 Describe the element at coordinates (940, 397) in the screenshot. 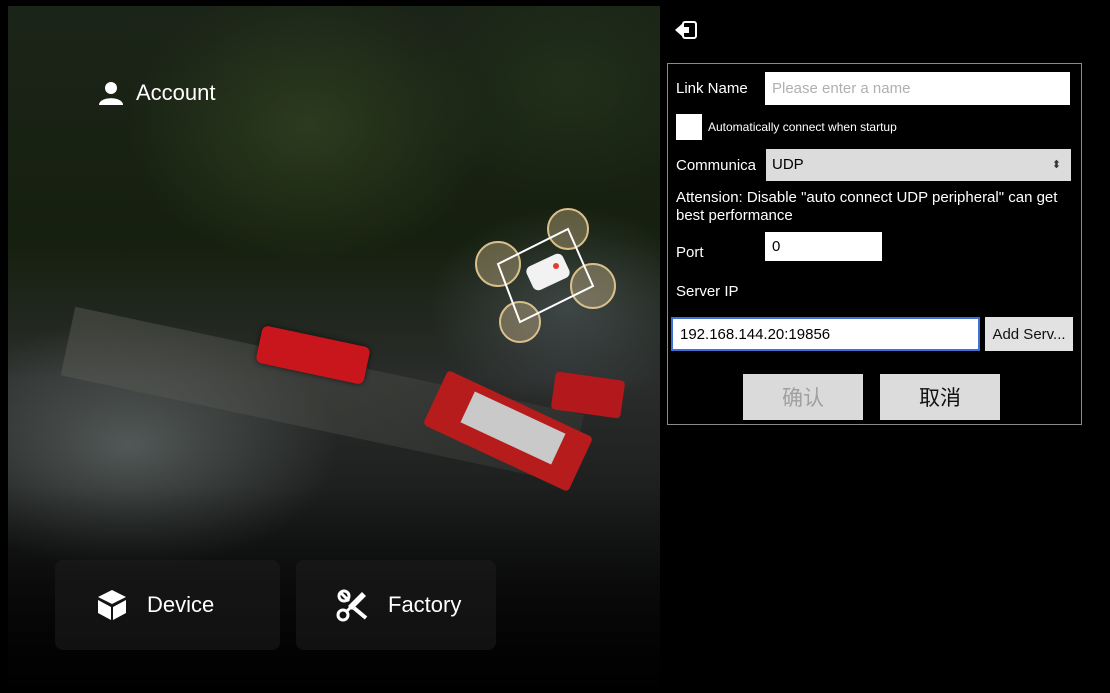

I see `cancel-button: 取消` at that location.